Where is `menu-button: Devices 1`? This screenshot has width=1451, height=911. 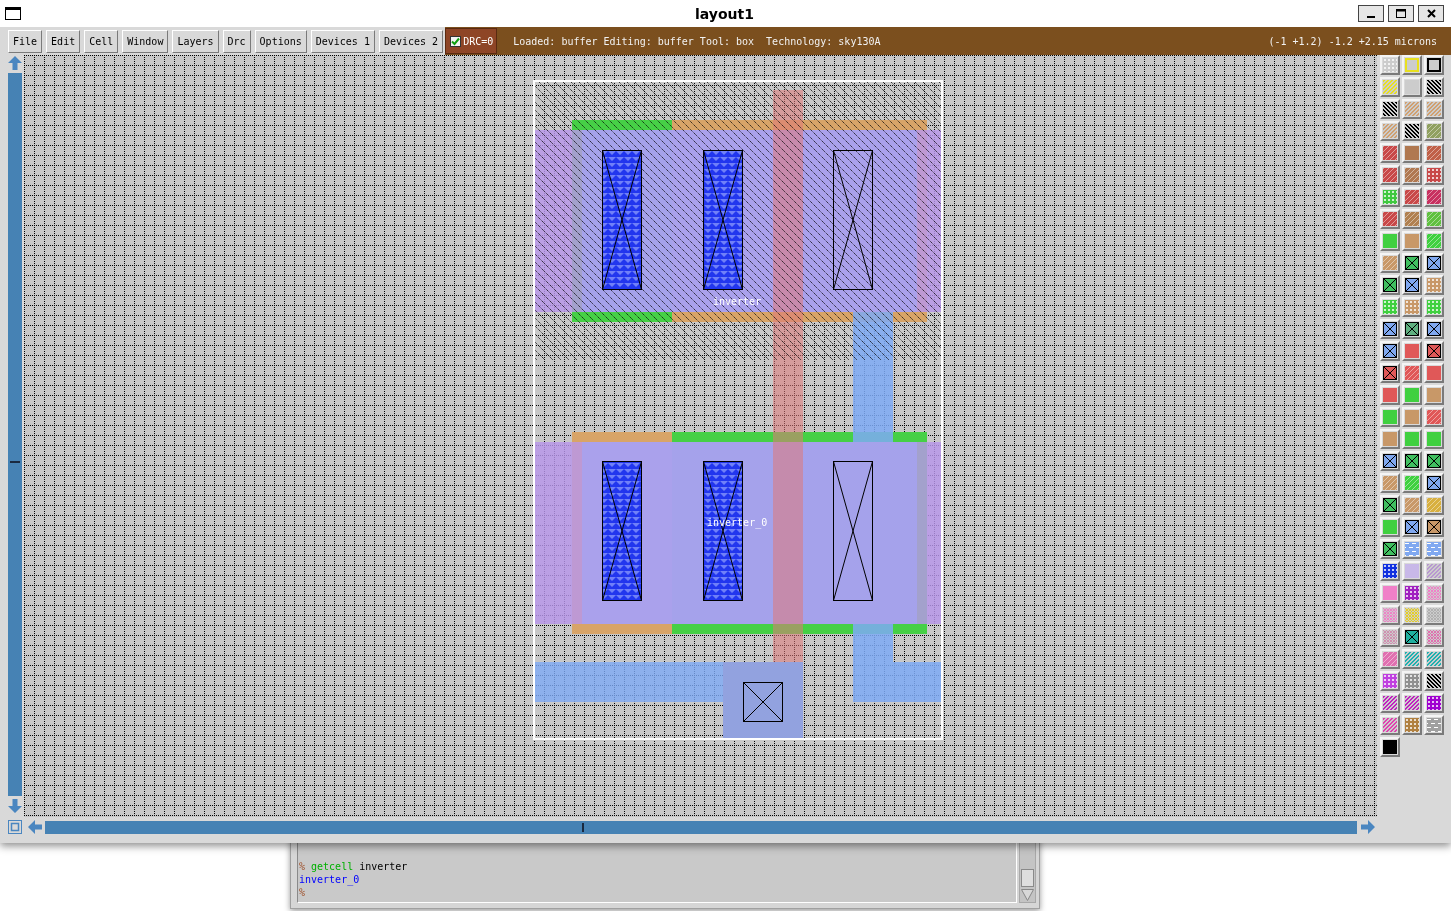
menu-button: Devices 1 is located at coordinates (342, 41).